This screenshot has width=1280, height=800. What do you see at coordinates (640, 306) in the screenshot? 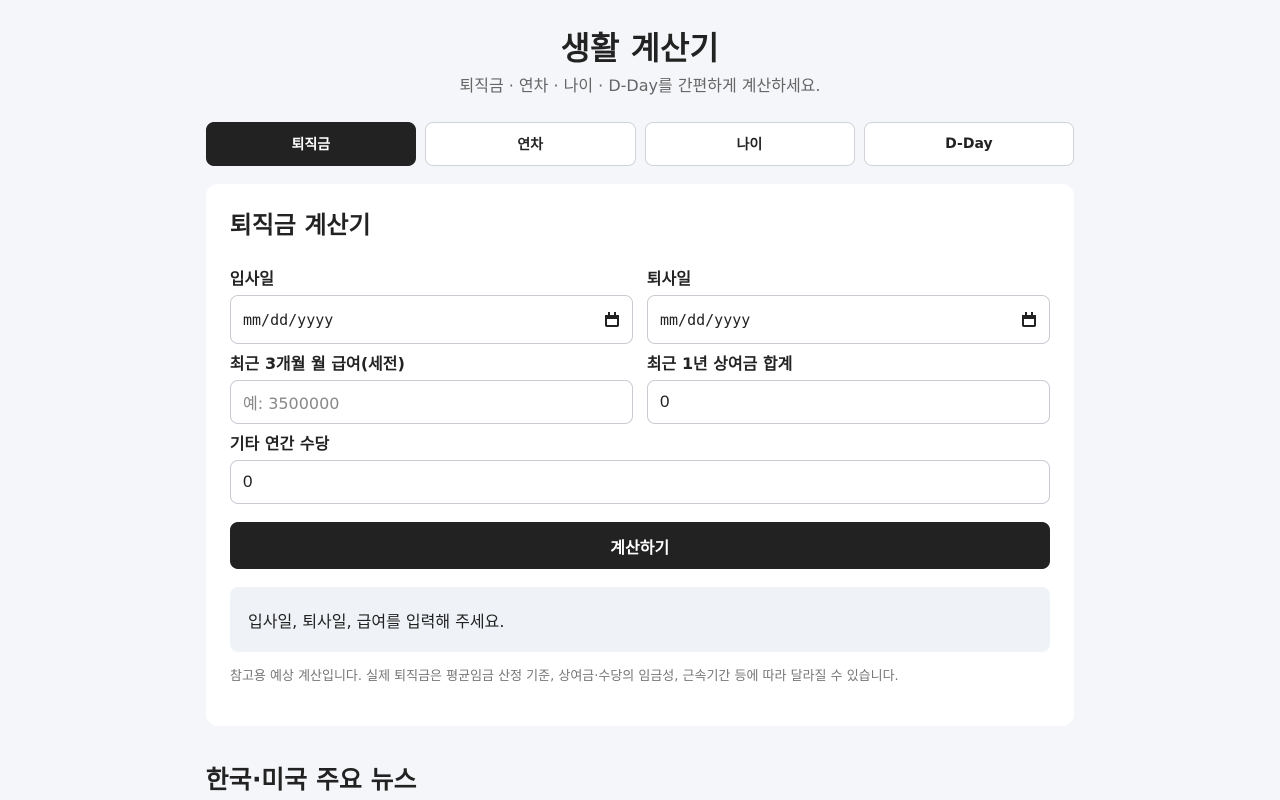
I see `date-row: 입사일 mm/dd/yyyy 퇴사일 mm/dd/yyyy` at bounding box center [640, 306].